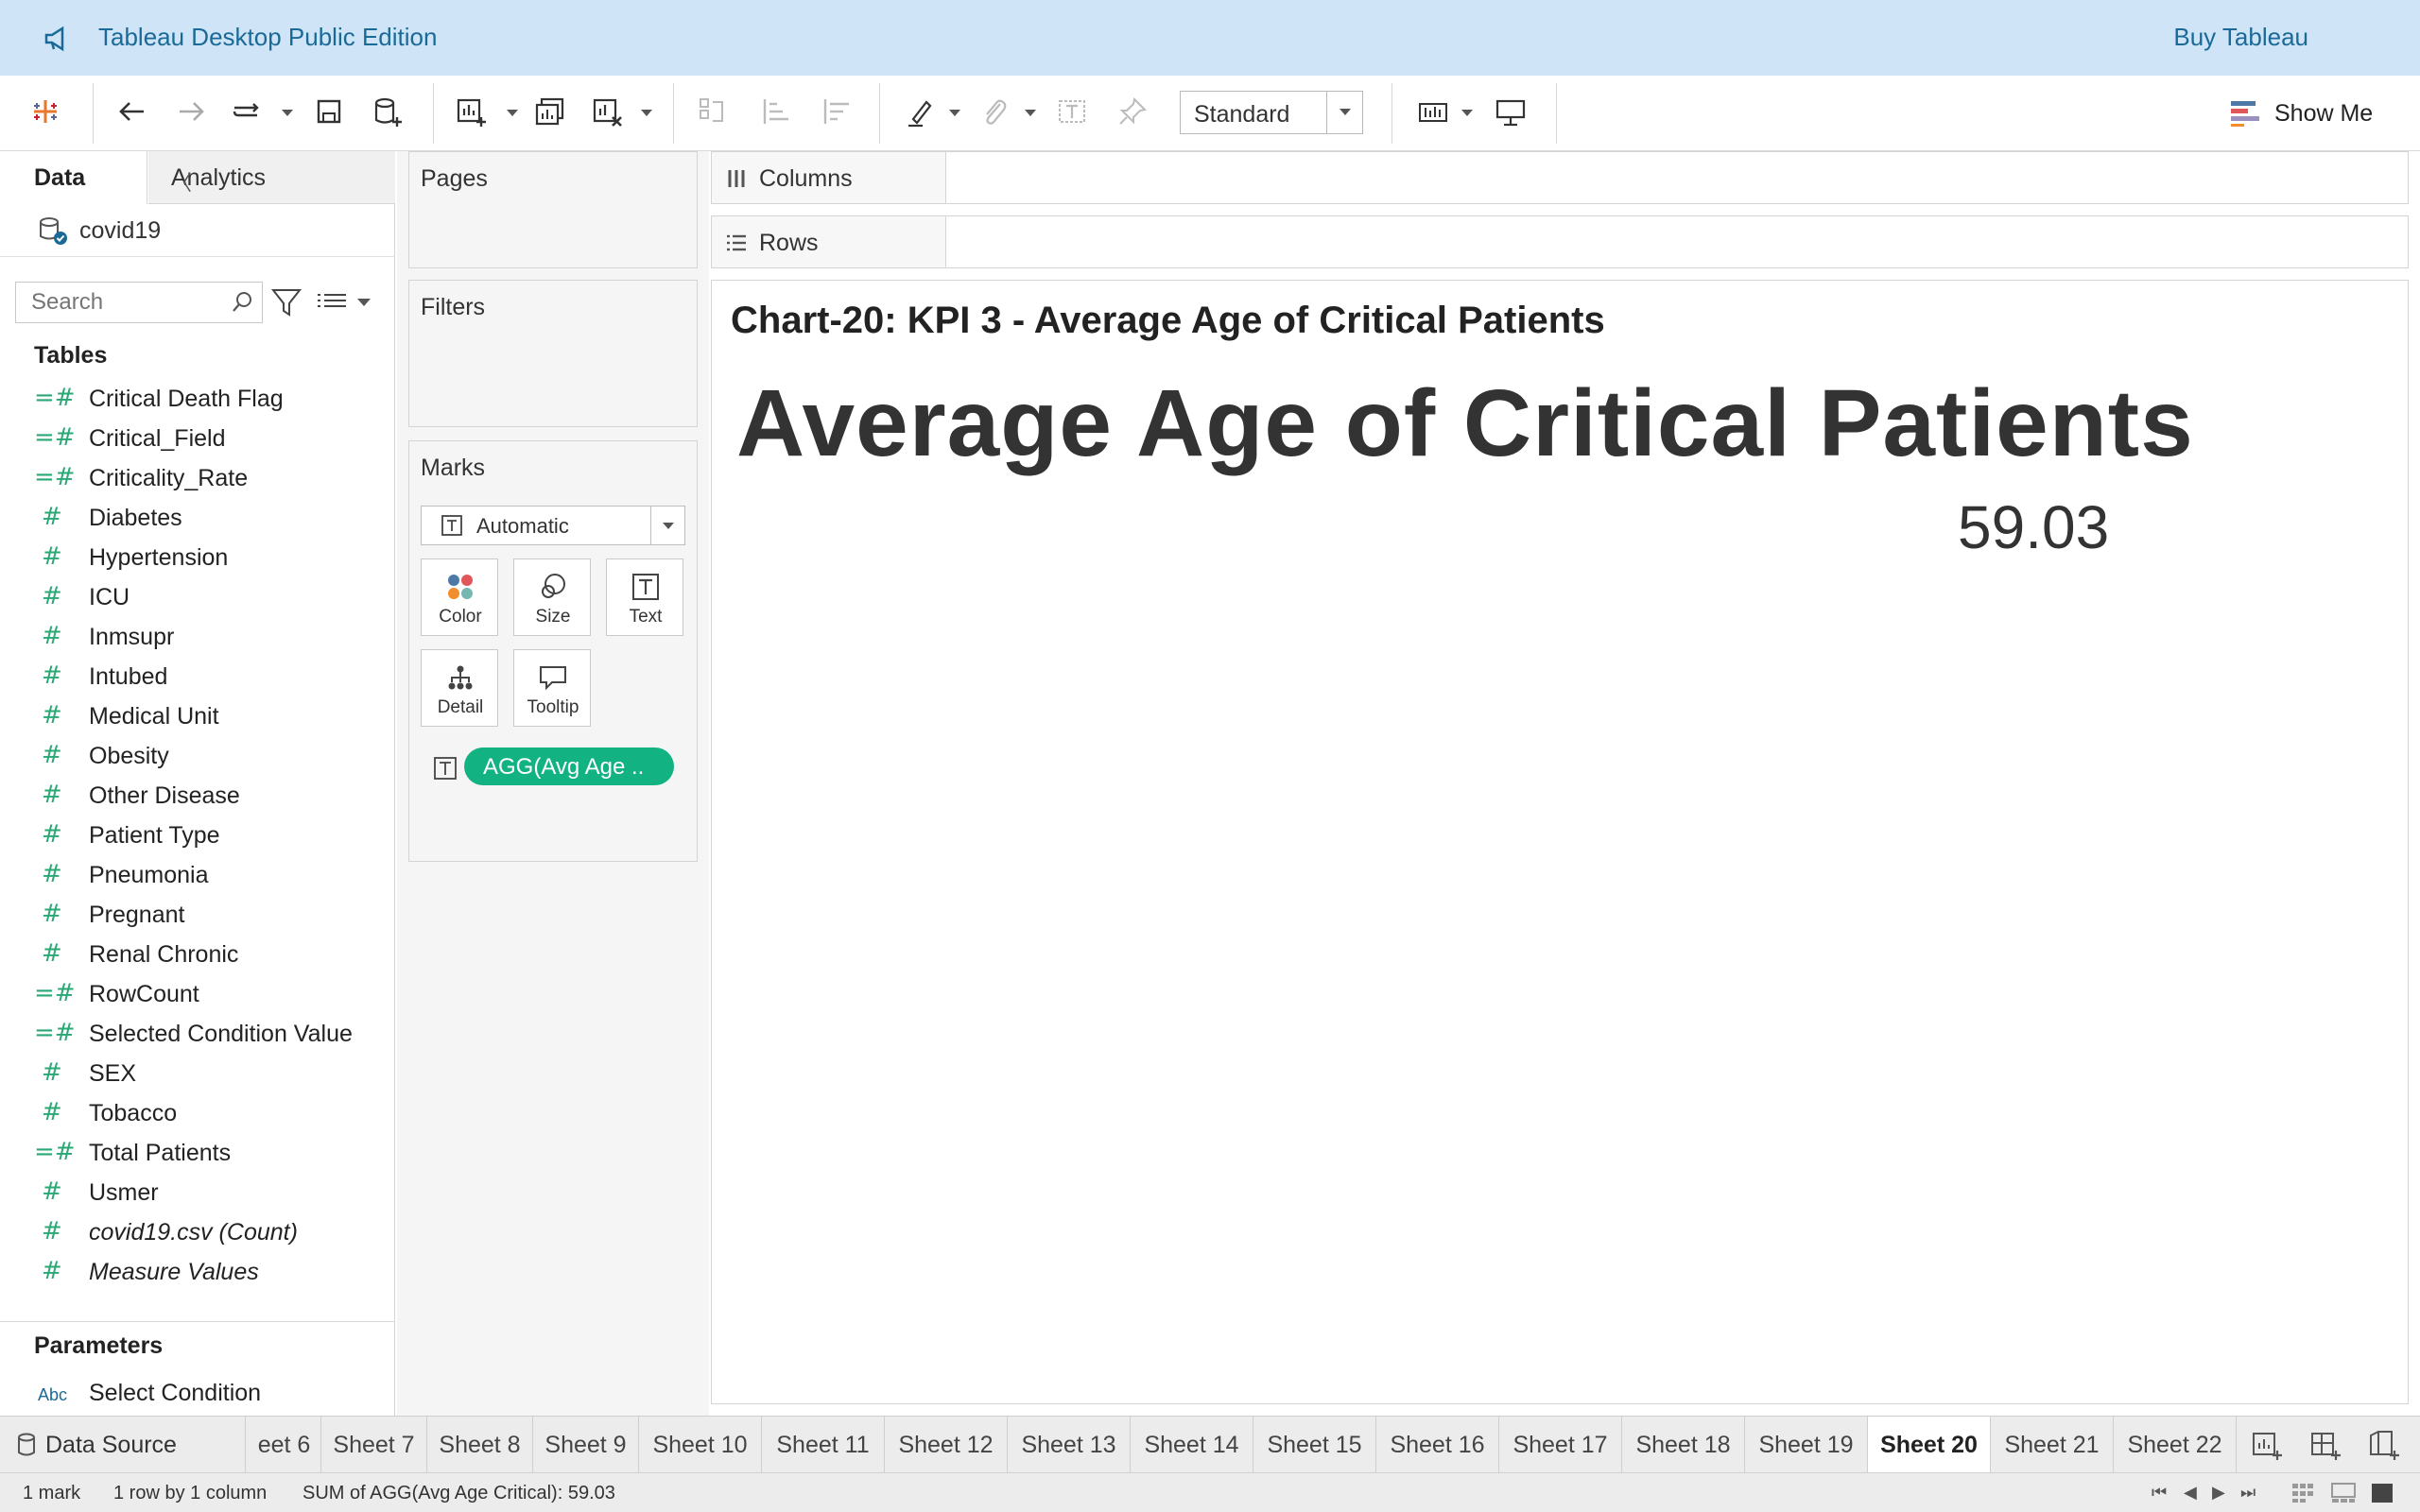 The height and width of the screenshot is (1512, 2420). Describe the element at coordinates (550, 111) in the screenshot. I see `duplicate-sheet-icon` at that location.